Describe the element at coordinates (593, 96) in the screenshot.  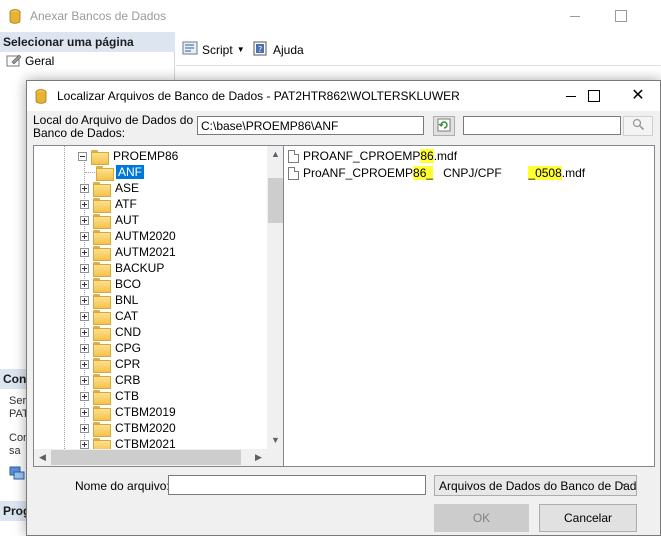
I see `maximize-button` at that location.